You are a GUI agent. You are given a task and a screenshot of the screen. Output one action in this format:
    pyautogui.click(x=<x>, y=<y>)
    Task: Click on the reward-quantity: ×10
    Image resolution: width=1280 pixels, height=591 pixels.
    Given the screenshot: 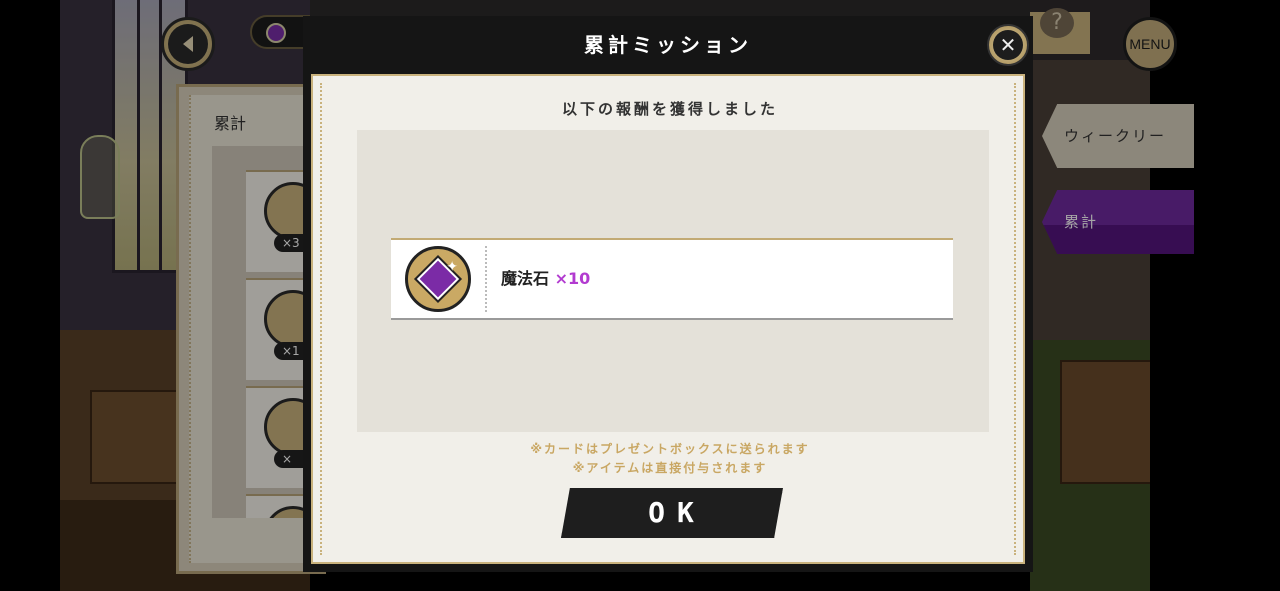 What is the action you would take?
    pyautogui.click(x=572, y=278)
    